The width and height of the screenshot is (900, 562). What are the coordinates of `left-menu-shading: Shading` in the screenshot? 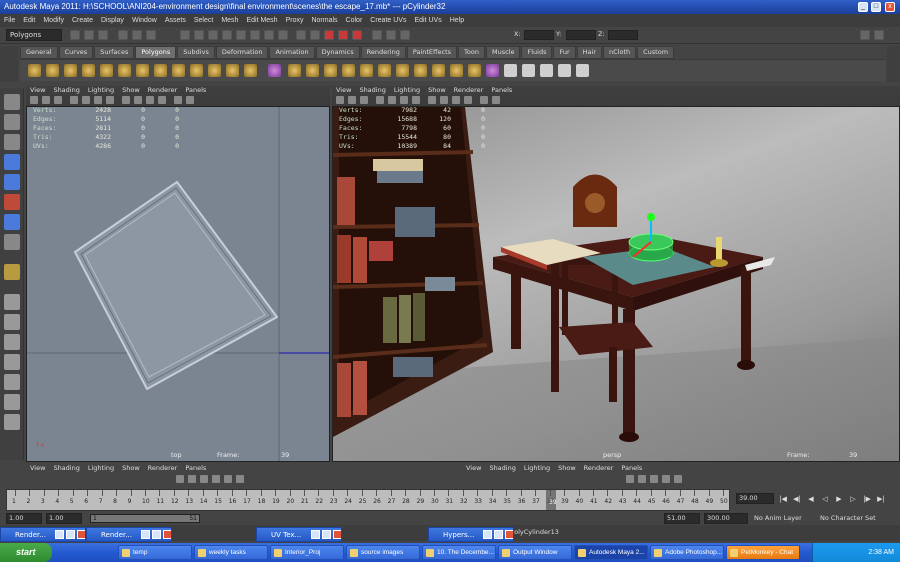 It's located at (66, 90).